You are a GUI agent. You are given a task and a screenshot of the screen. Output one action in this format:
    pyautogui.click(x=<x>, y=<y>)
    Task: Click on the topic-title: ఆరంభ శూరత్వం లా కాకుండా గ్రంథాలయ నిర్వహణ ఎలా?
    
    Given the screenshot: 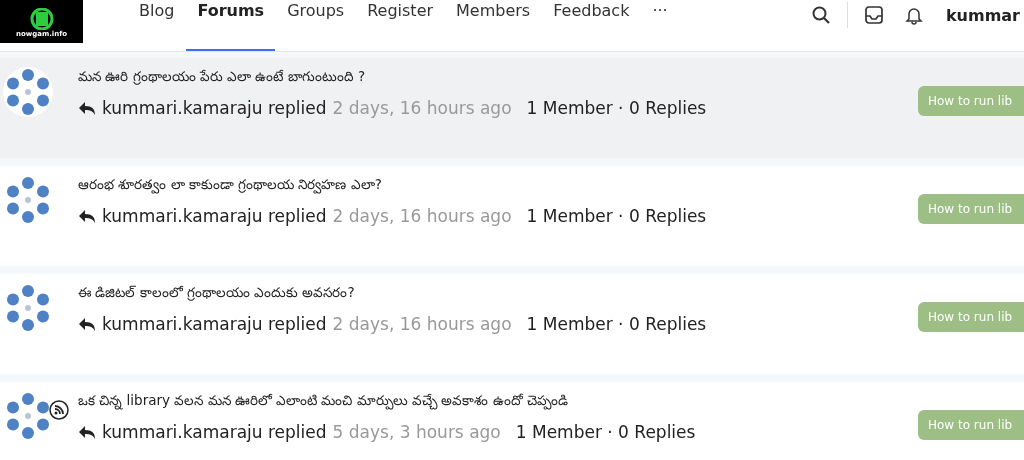 What is the action you would take?
    pyautogui.click(x=392, y=188)
    